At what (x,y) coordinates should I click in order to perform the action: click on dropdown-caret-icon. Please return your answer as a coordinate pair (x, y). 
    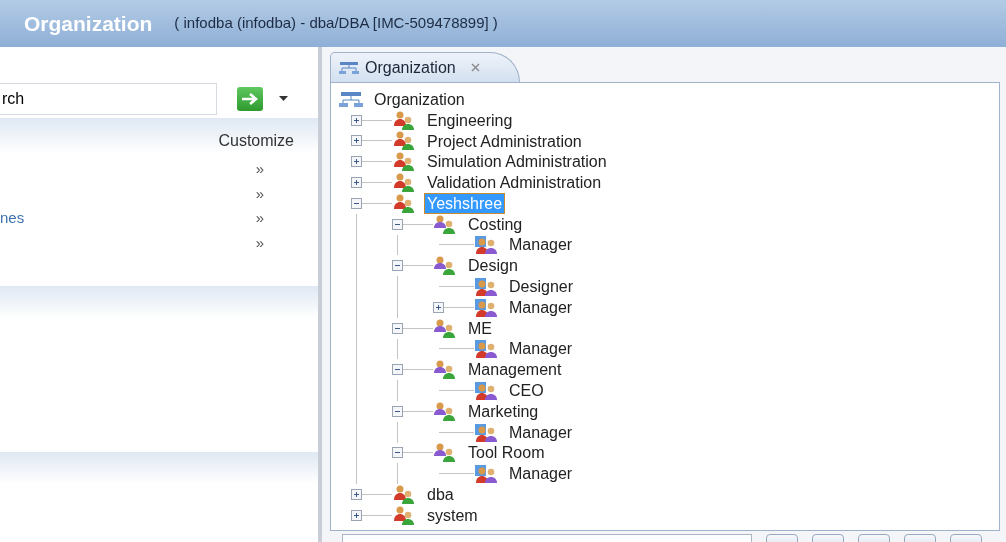
    Looking at the image, I should click on (283, 98).